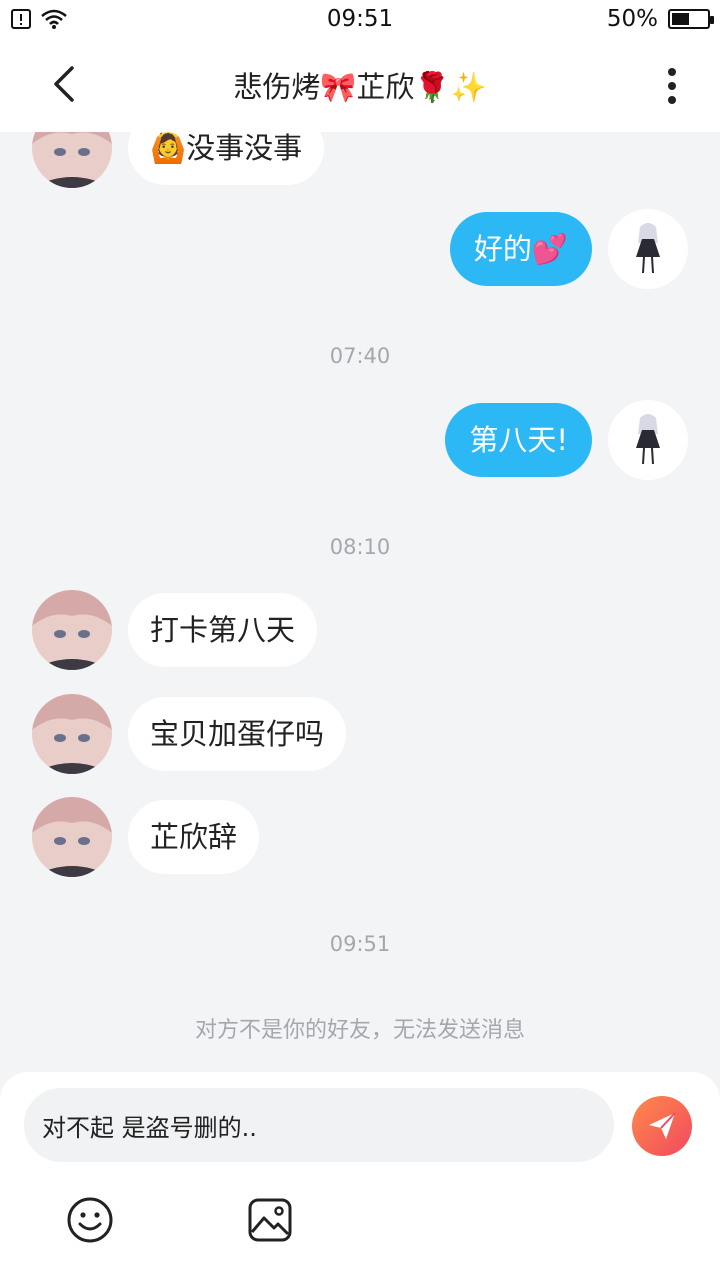 This screenshot has height=1280, width=720. I want to click on chat-header: 悲伤烤🎀芷欣🌹✨, so click(360, 86).